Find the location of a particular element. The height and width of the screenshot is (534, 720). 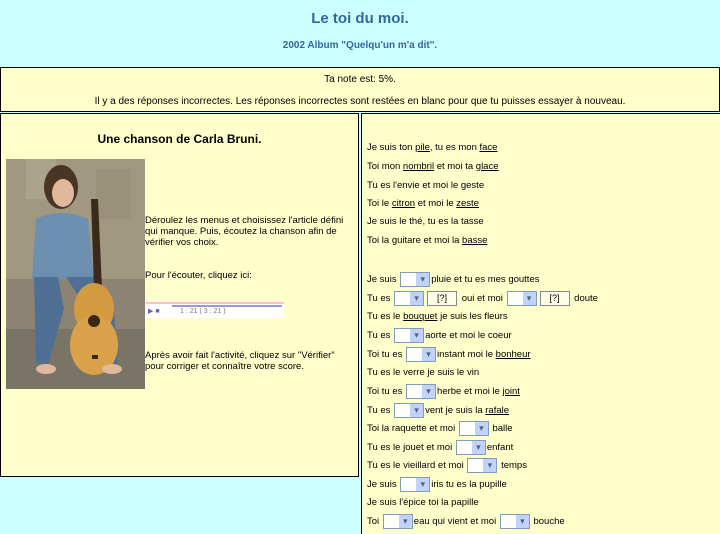

play-icon: ▶ ■ is located at coordinates (154, 311).